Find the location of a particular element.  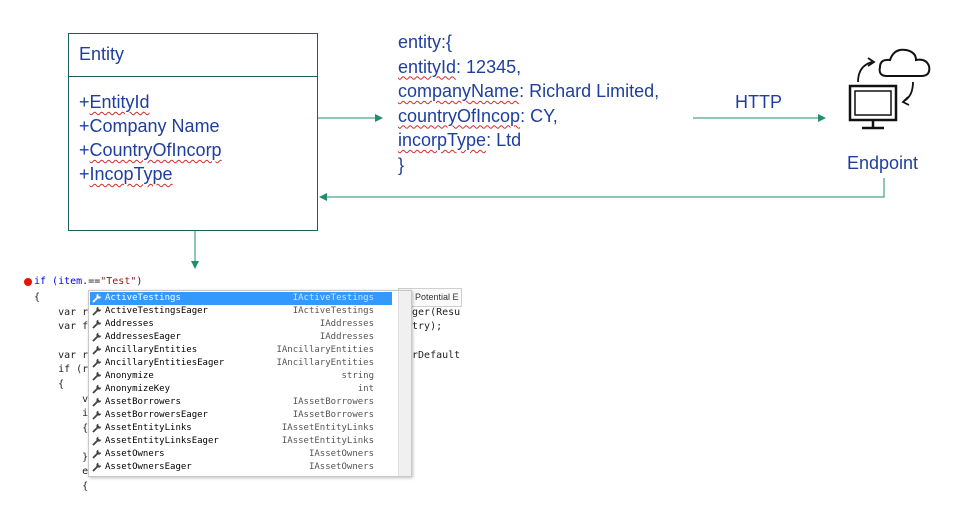

autocomplete-scrollbar is located at coordinates (404, 383).